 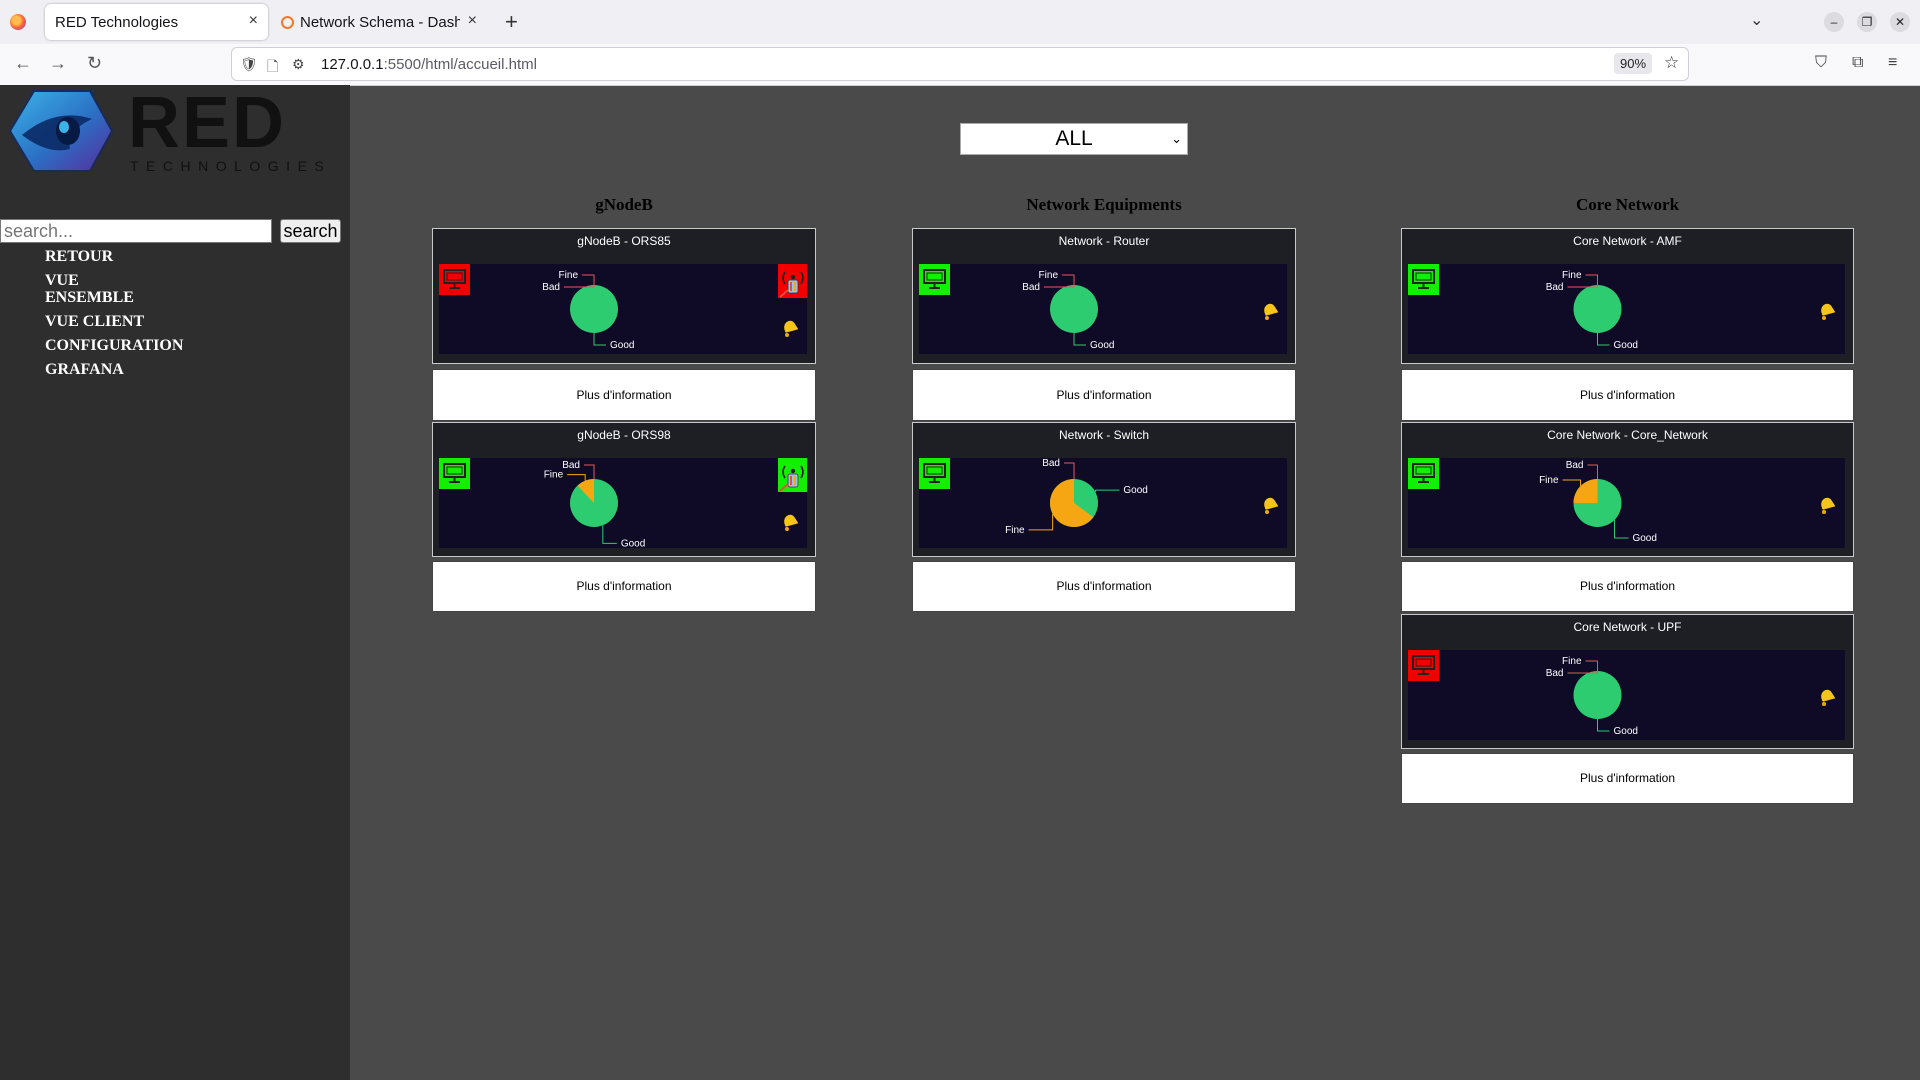 I want to click on health-pie-chart: Good FineBad, so click(x=588, y=310).